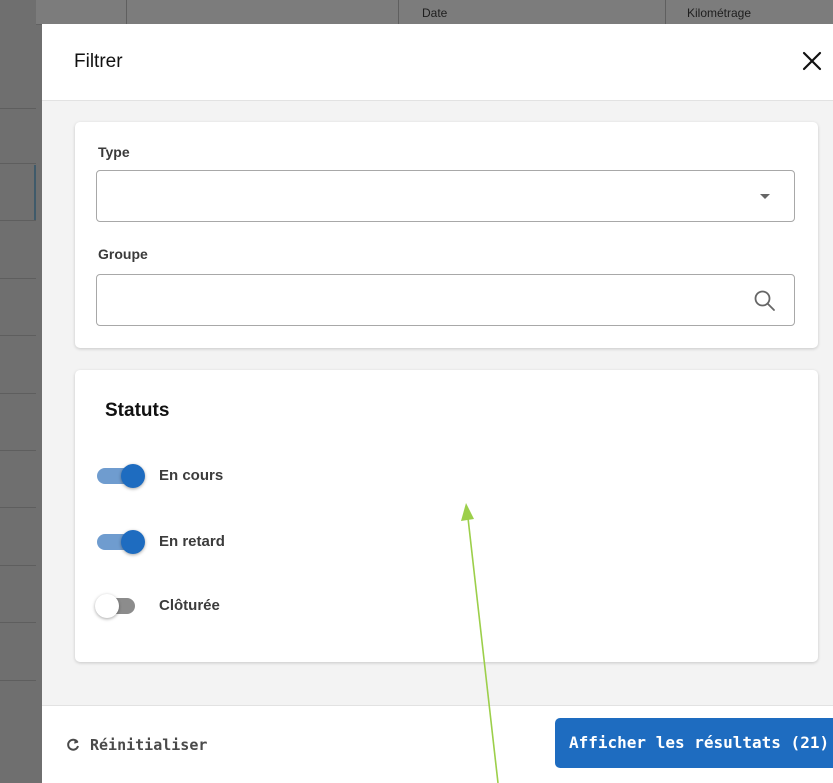 The height and width of the screenshot is (783, 833). What do you see at coordinates (719, 13) in the screenshot?
I see `column-header-kilometrage: Kilométrage` at bounding box center [719, 13].